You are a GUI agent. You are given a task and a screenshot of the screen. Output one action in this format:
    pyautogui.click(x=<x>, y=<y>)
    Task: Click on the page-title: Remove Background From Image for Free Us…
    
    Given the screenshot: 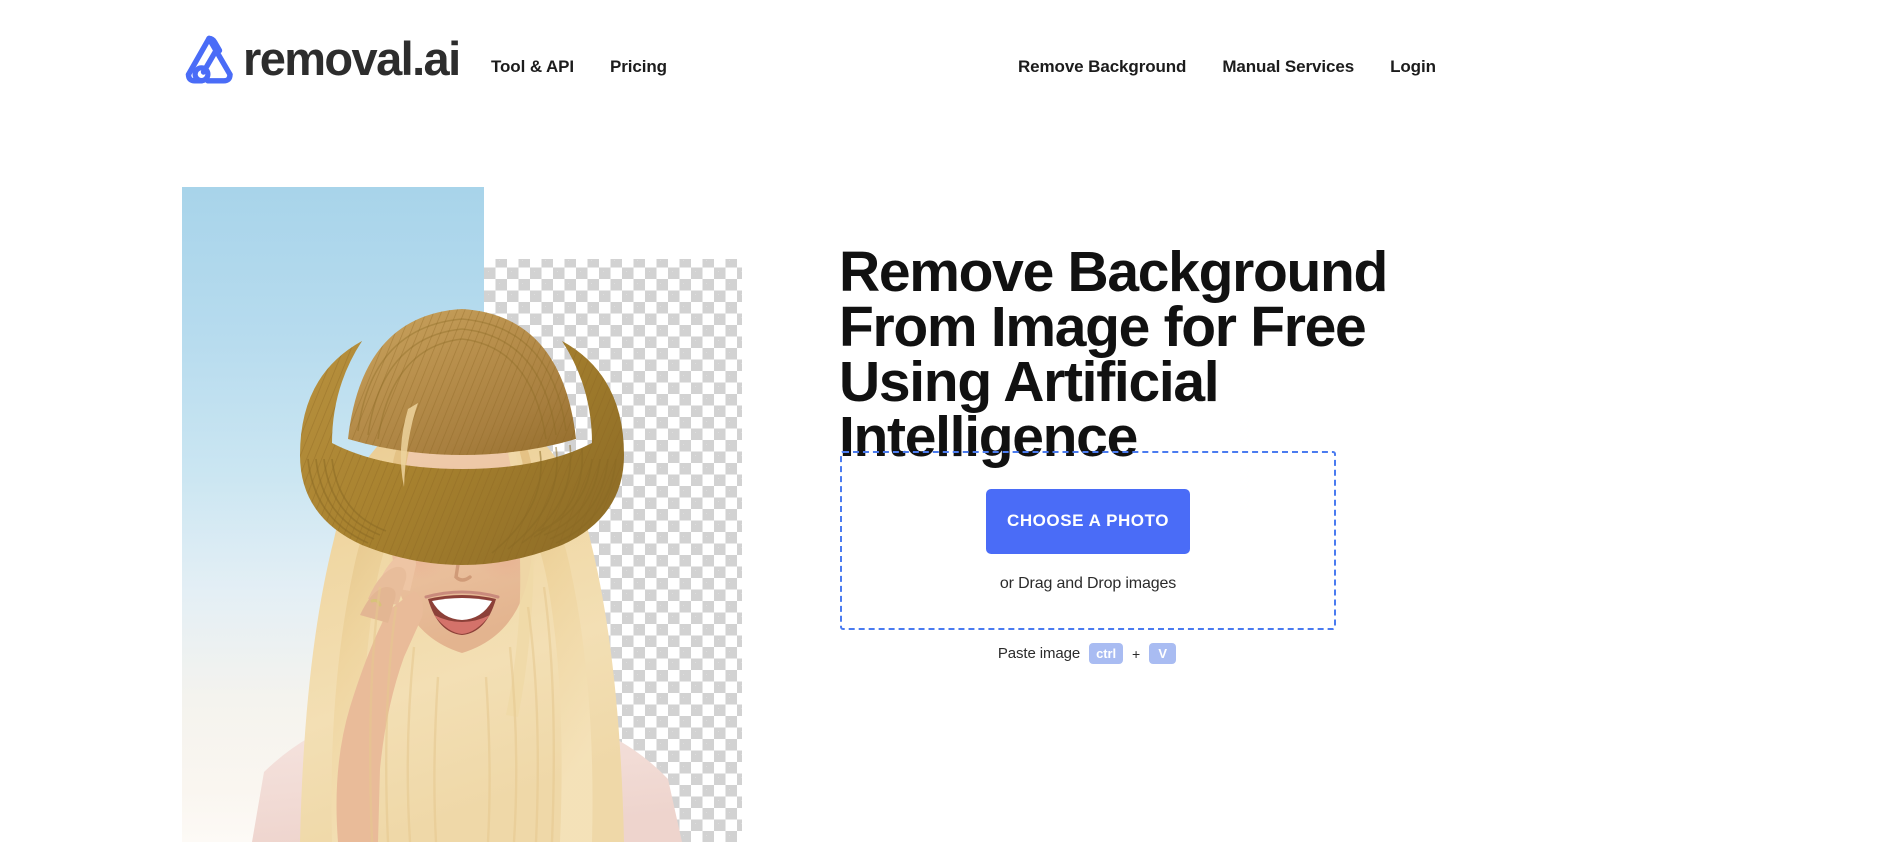 What is the action you would take?
    pyautogui.click(x=1113, y=354)
    